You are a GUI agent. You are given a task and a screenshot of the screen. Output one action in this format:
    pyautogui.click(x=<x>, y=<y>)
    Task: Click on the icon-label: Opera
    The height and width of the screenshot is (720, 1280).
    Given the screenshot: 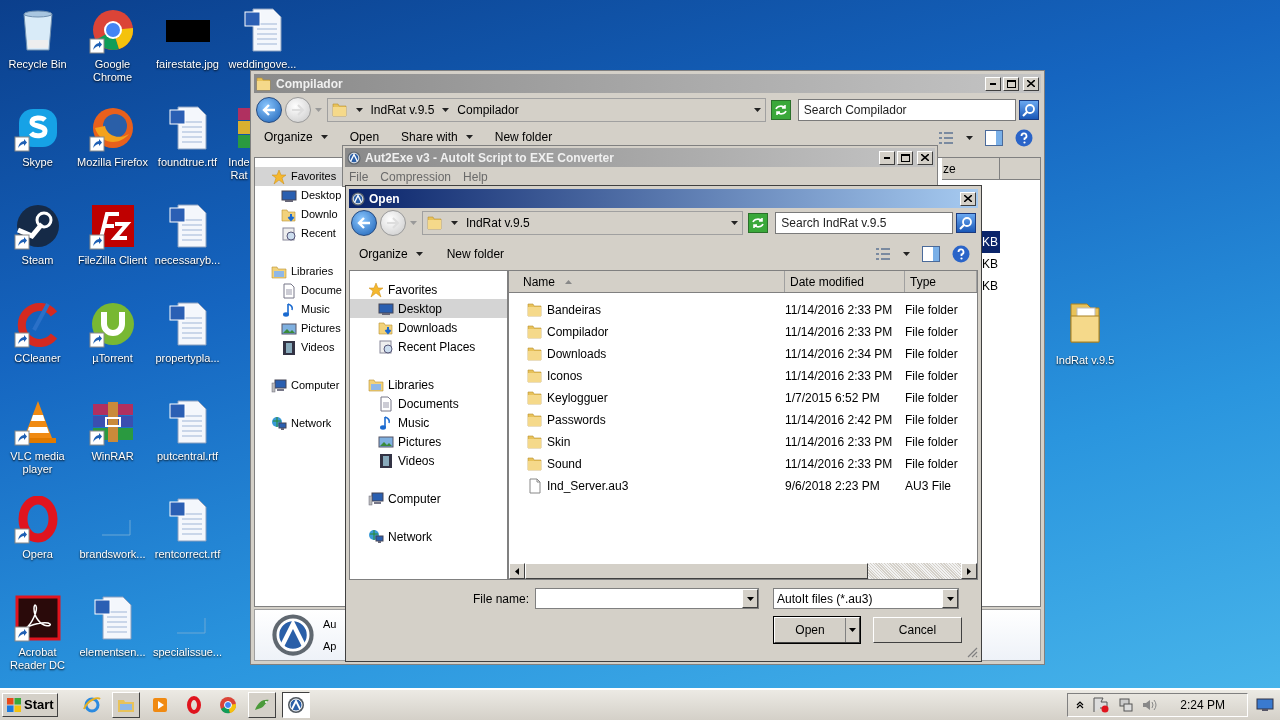 What is the action you would take?
    pyautogui.click(x=37, y=554)
    